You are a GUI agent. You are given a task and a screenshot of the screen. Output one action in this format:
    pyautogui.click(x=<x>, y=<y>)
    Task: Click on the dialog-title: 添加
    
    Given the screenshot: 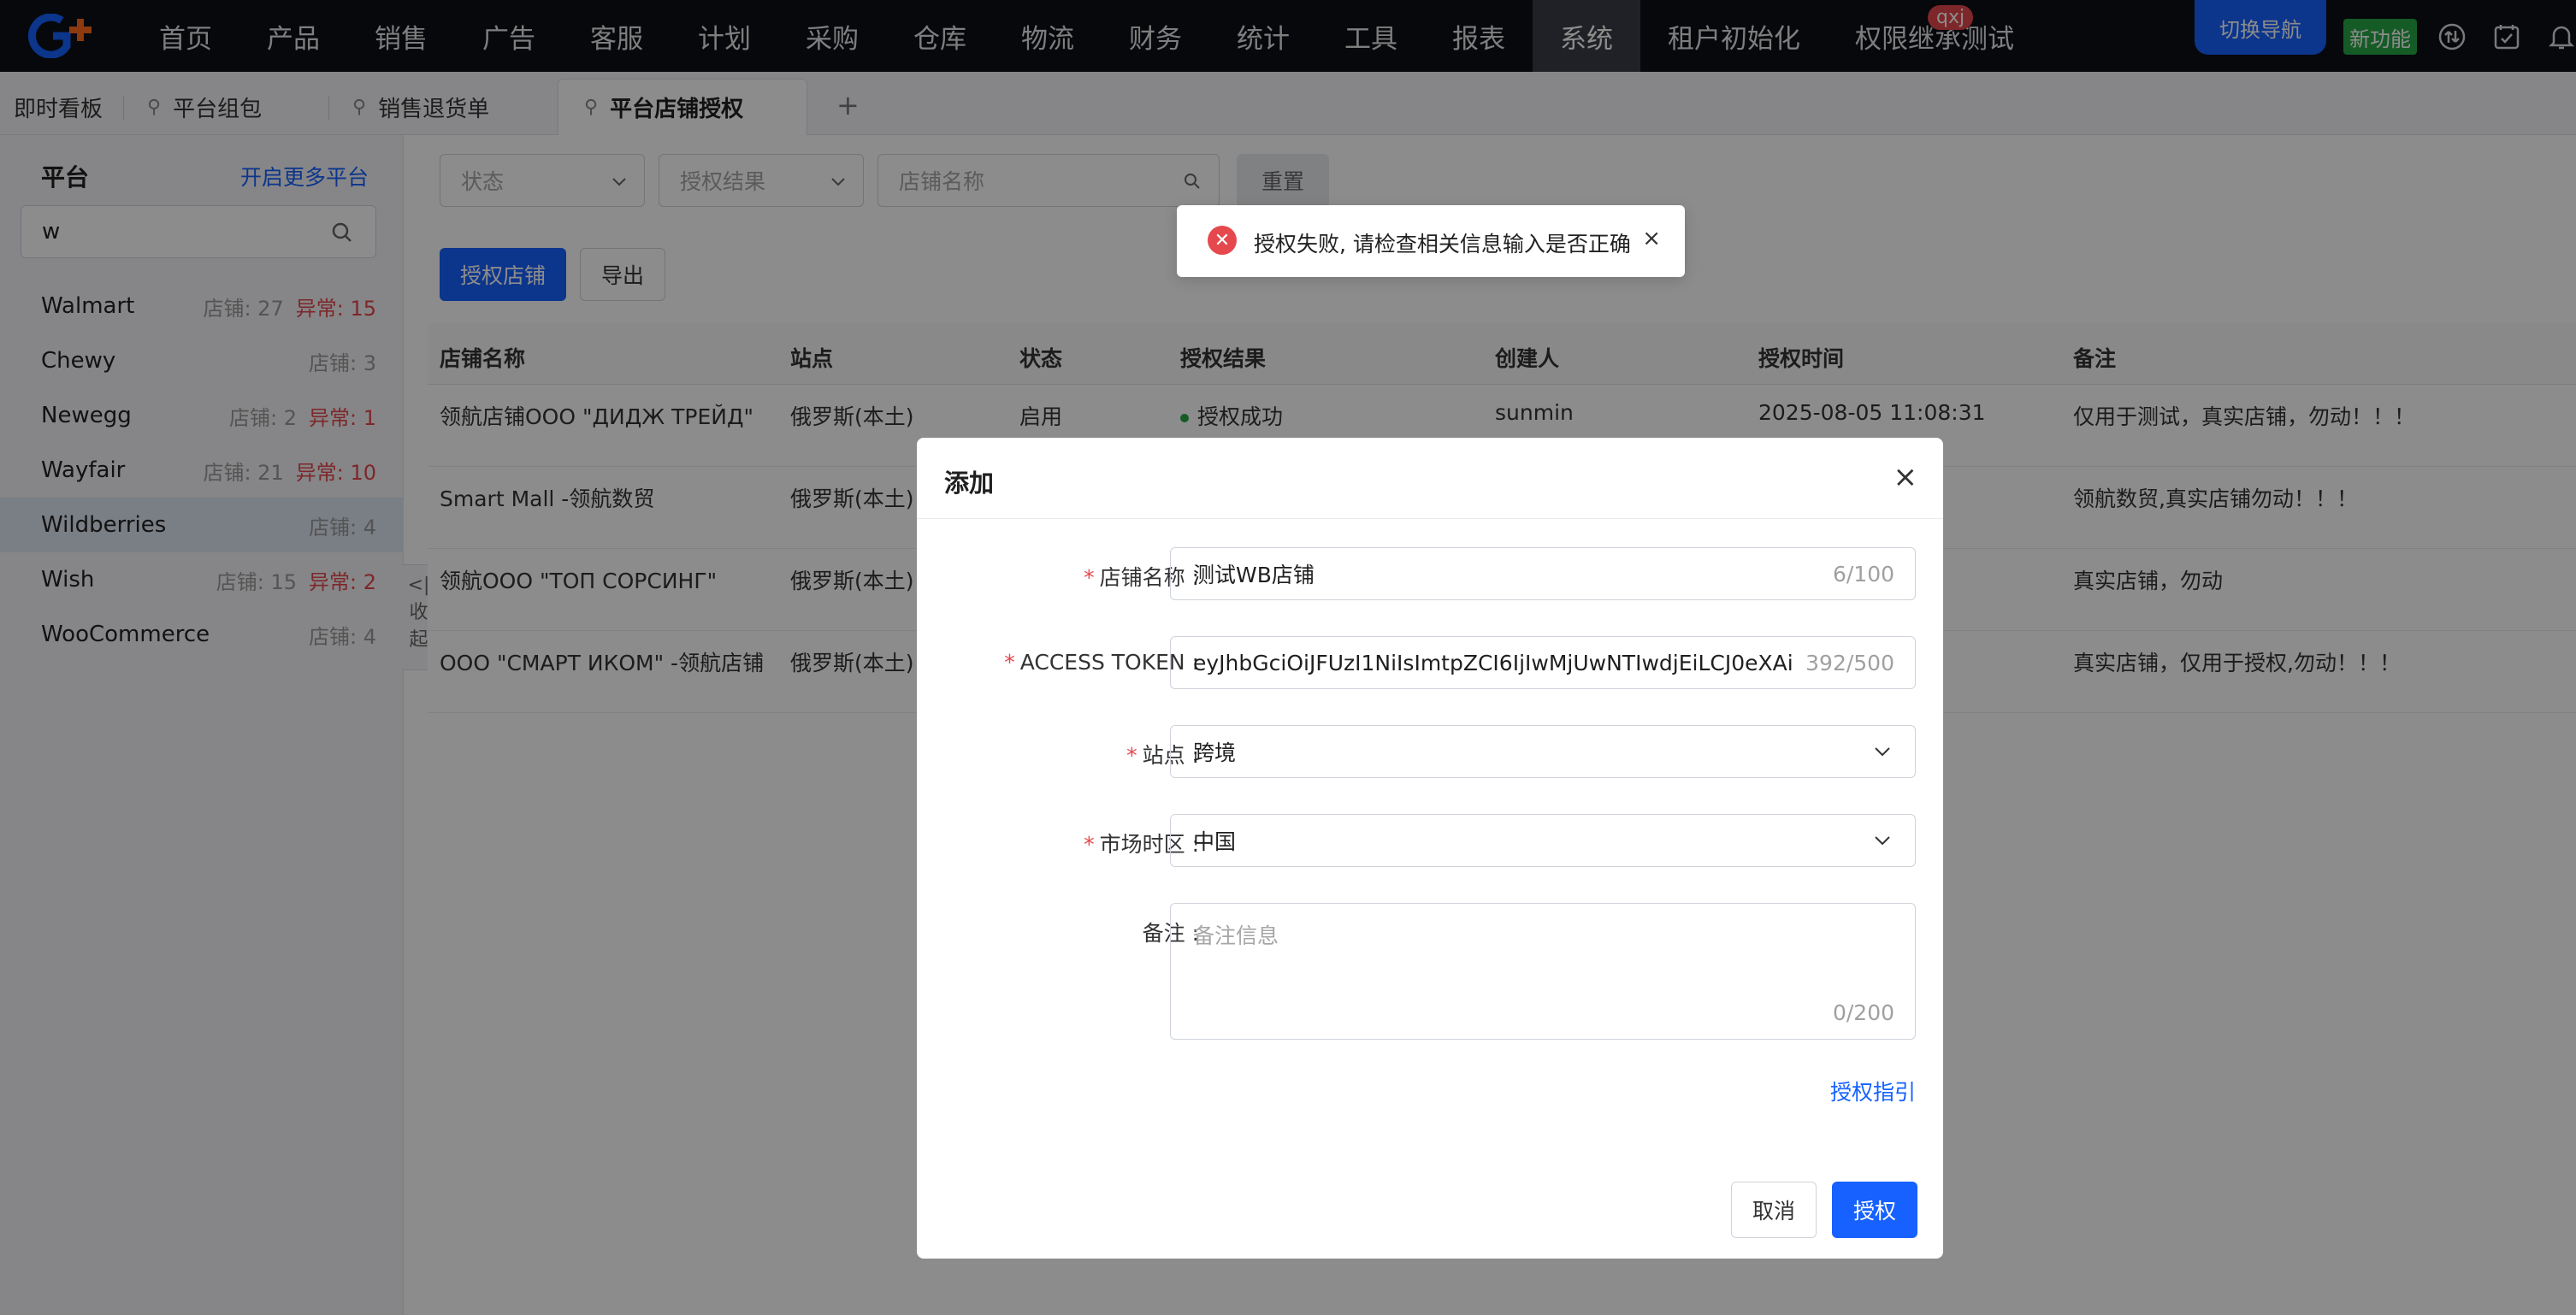 What is the action you would take?
    pyautogui.click(x=969, y=483)
    